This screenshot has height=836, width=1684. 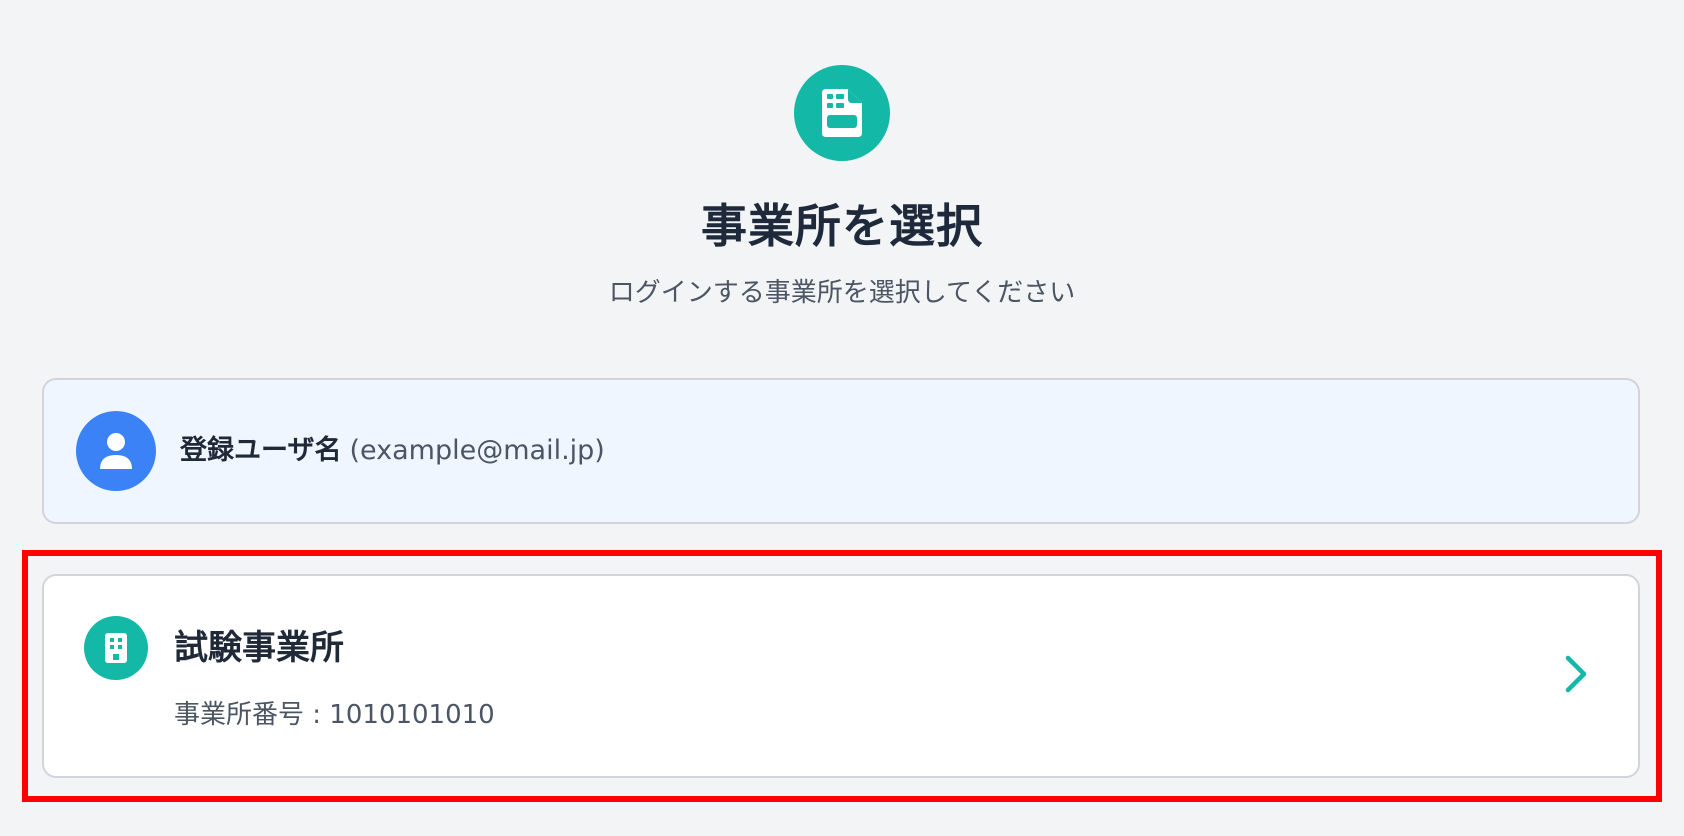 I want to click on page-title: 事業所を選択, so click(x=842, y=226).